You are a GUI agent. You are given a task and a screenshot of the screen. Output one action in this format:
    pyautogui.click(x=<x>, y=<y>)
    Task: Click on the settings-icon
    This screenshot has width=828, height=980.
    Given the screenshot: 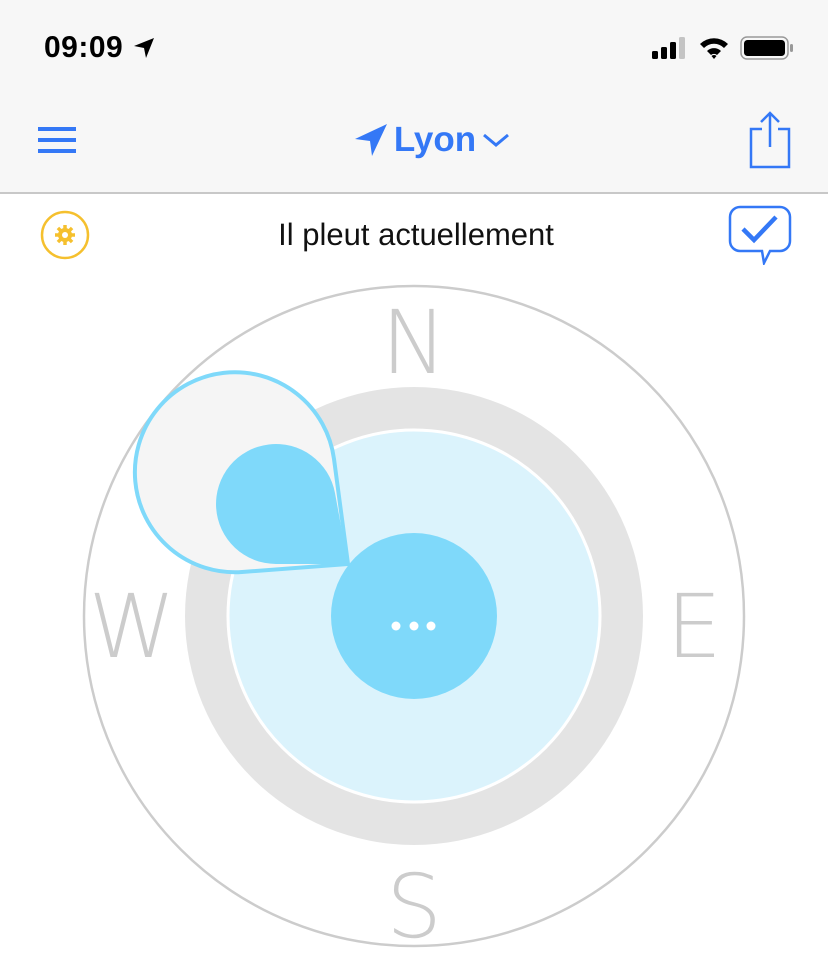 What is the action you would take?
    pyautogui.click(x=65, y=235)
    